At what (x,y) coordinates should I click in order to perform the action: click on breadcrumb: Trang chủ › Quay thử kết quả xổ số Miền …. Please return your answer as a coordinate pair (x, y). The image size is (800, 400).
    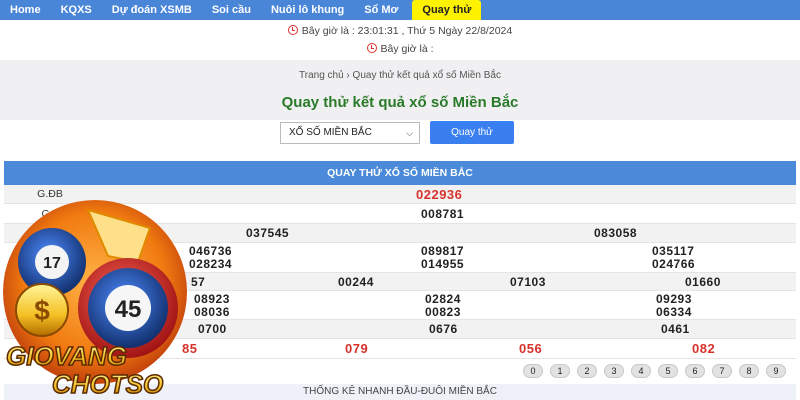
    Looking at the image, I should click on (400, 75).